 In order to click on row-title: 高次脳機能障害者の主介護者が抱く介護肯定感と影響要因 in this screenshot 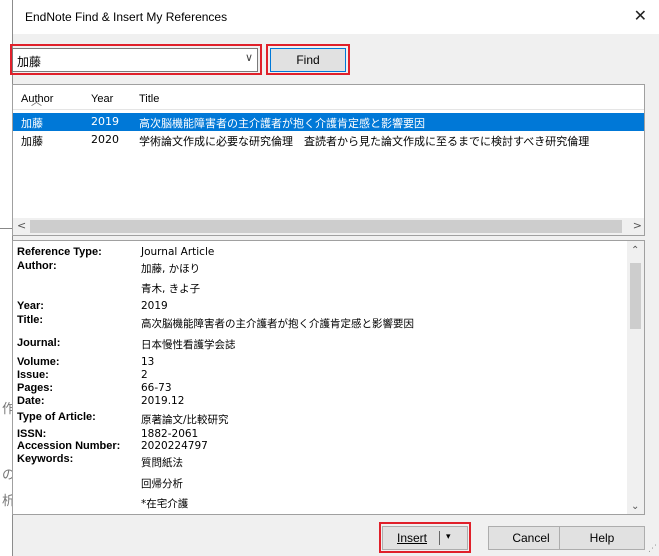, I will do `click(282, 123)`.